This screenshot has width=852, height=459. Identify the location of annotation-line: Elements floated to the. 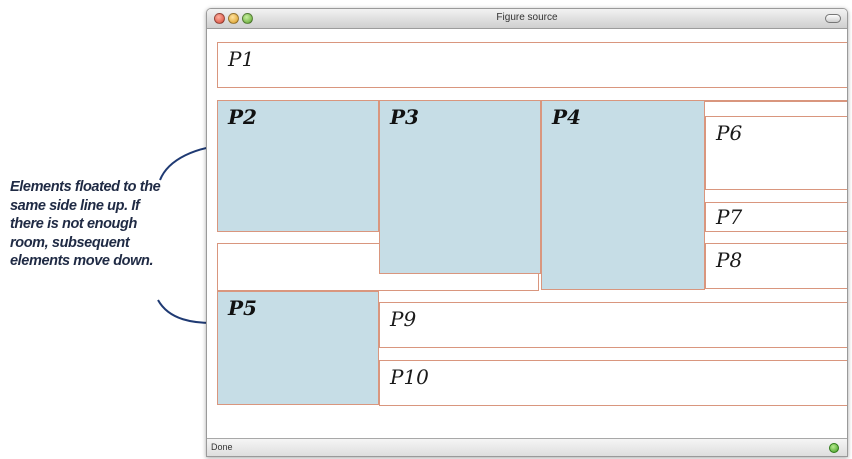
(85, 187).